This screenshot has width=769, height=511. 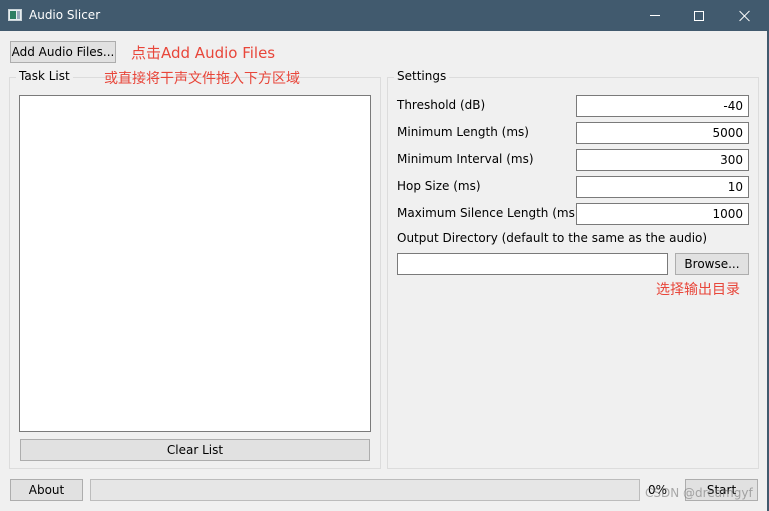 What do you see at coordinates (65, 15) in the screenshot?
I see `window-title: Audio Slicer` at bounding box center [65, 15].